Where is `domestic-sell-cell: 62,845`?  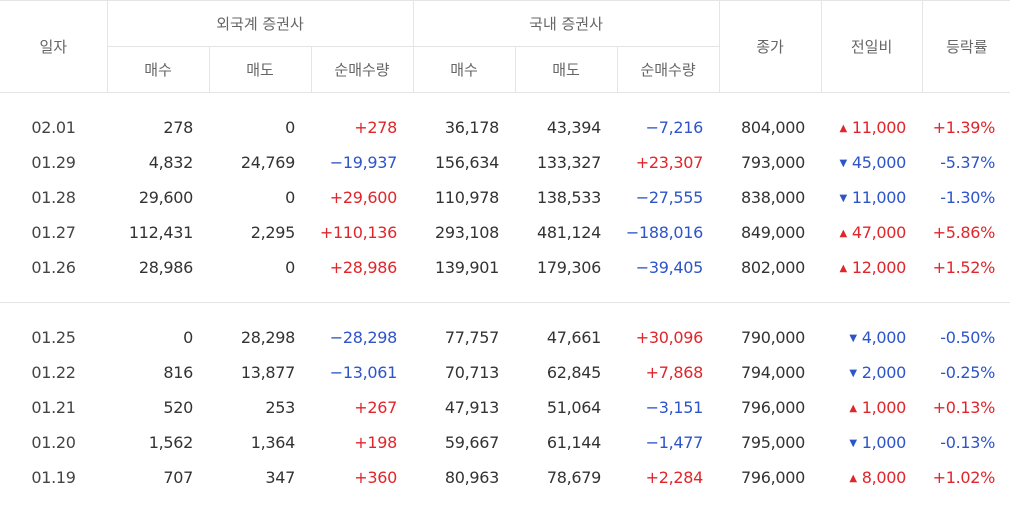 domestic-sell-cell: 62,845 is located at coordinates (574, 372).